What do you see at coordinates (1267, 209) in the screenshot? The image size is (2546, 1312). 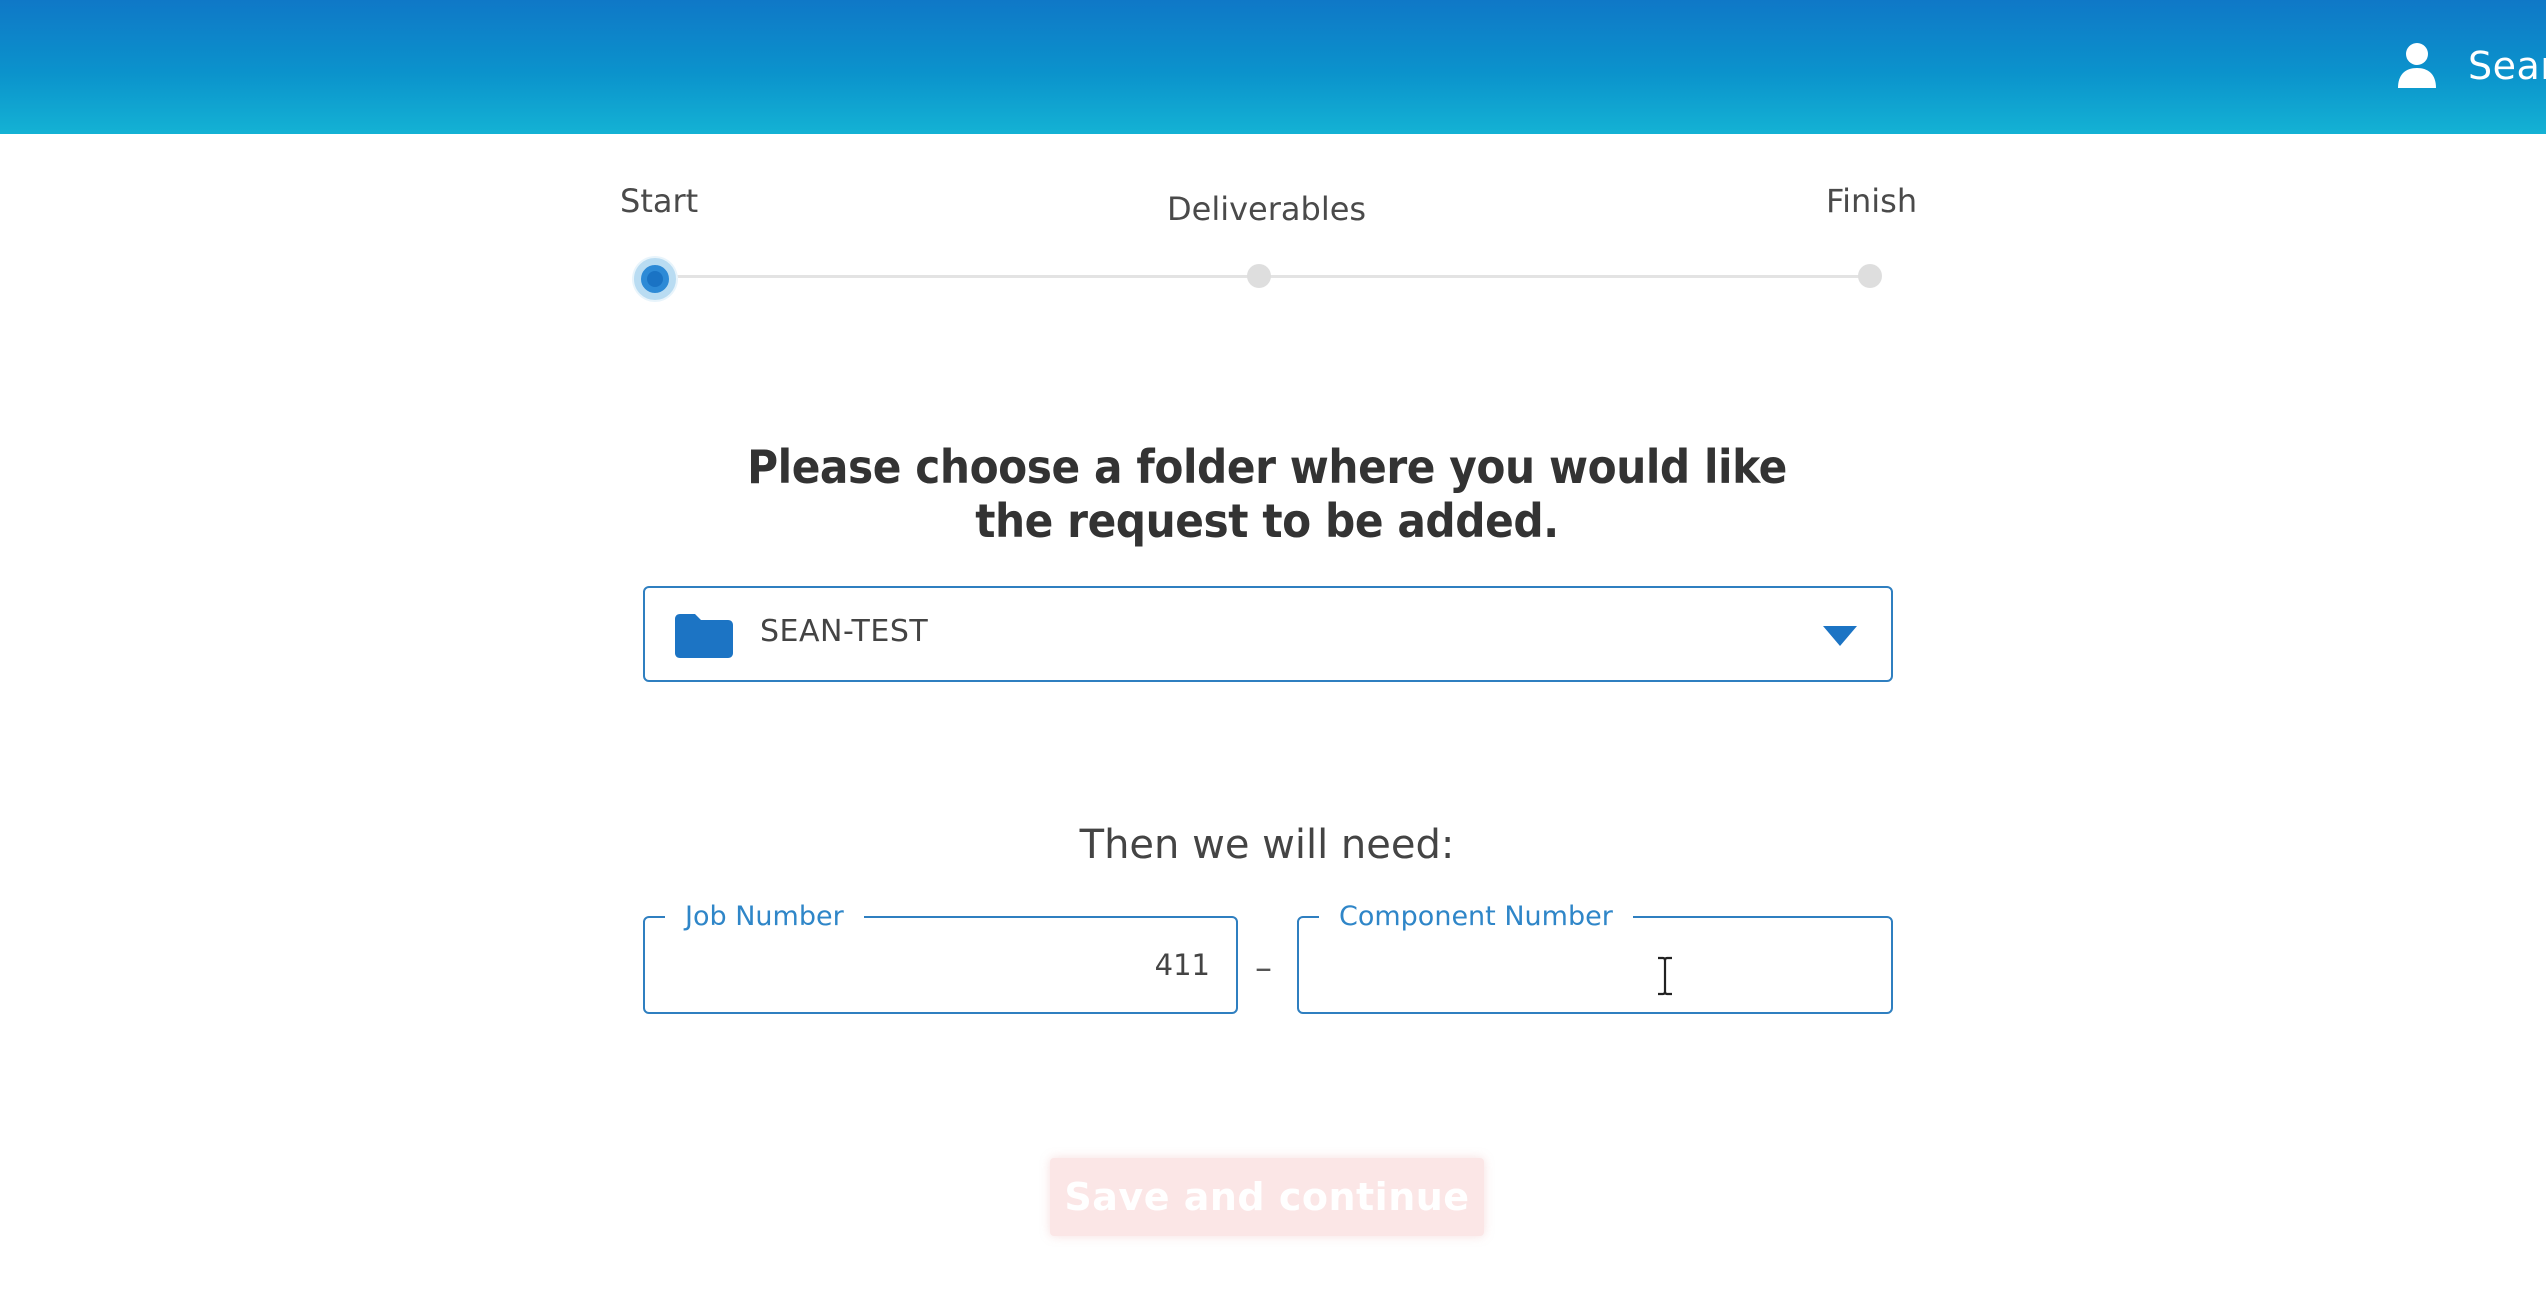 I see `step-label-deliverables: Deliverables` at bounding box center [1267, 209].